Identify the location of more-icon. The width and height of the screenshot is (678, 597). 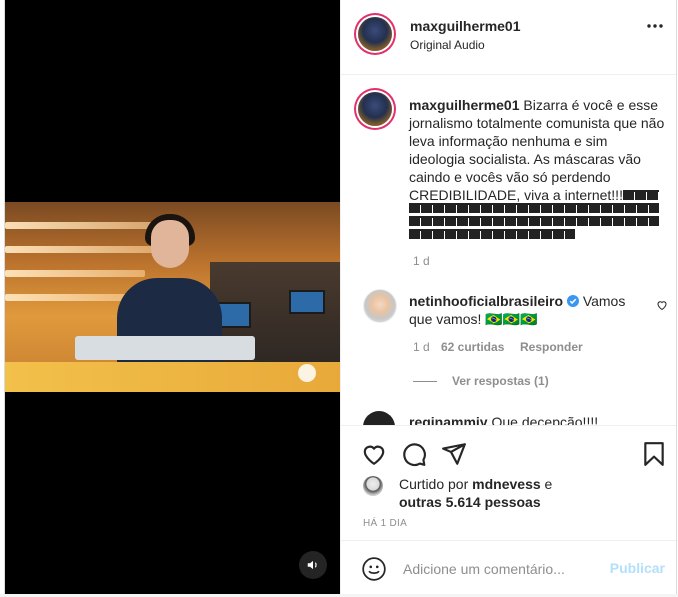
(655, 26).